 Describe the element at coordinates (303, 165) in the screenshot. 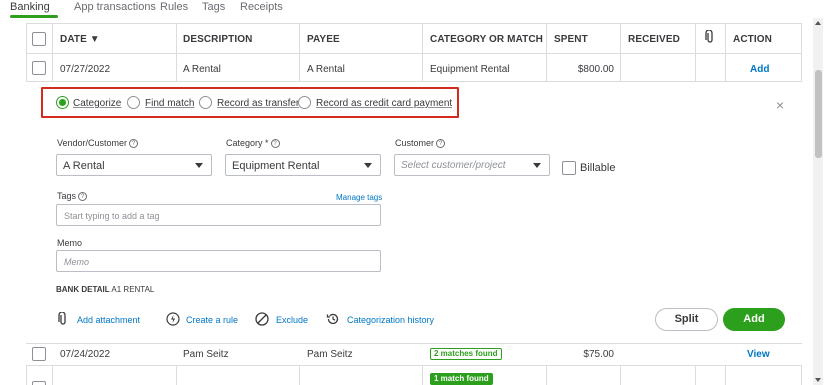

I see `category-select: Equipment Rental` at that location.